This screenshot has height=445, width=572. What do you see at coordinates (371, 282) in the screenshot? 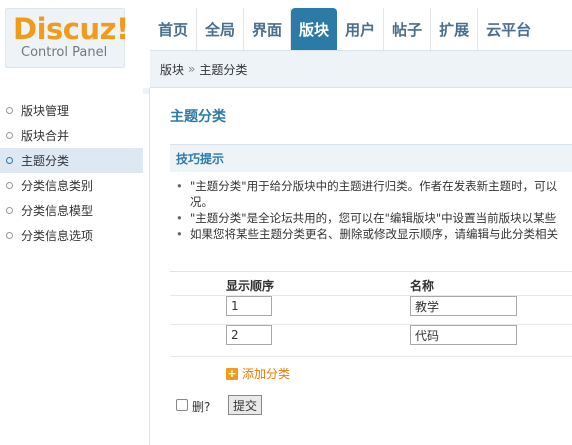
I see `table-header: 显示顺序 名称` at bounding box center [371, 282].